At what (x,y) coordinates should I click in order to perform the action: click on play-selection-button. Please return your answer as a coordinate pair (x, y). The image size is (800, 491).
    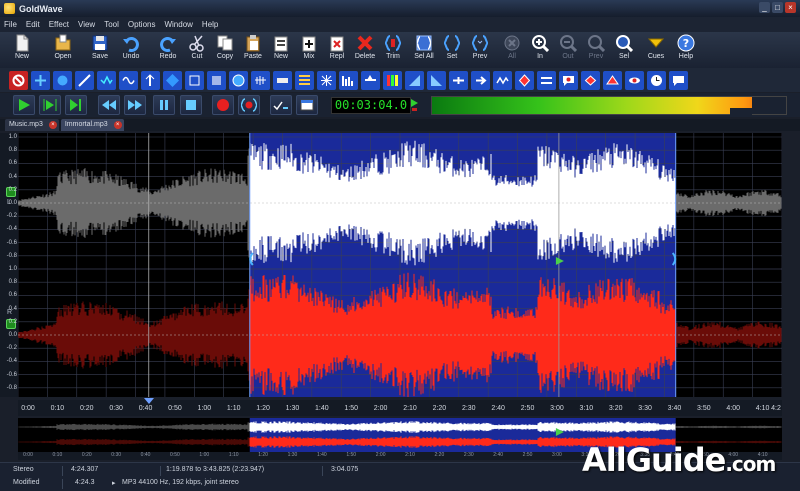
    Looking at the image, I should click on (50, 105).